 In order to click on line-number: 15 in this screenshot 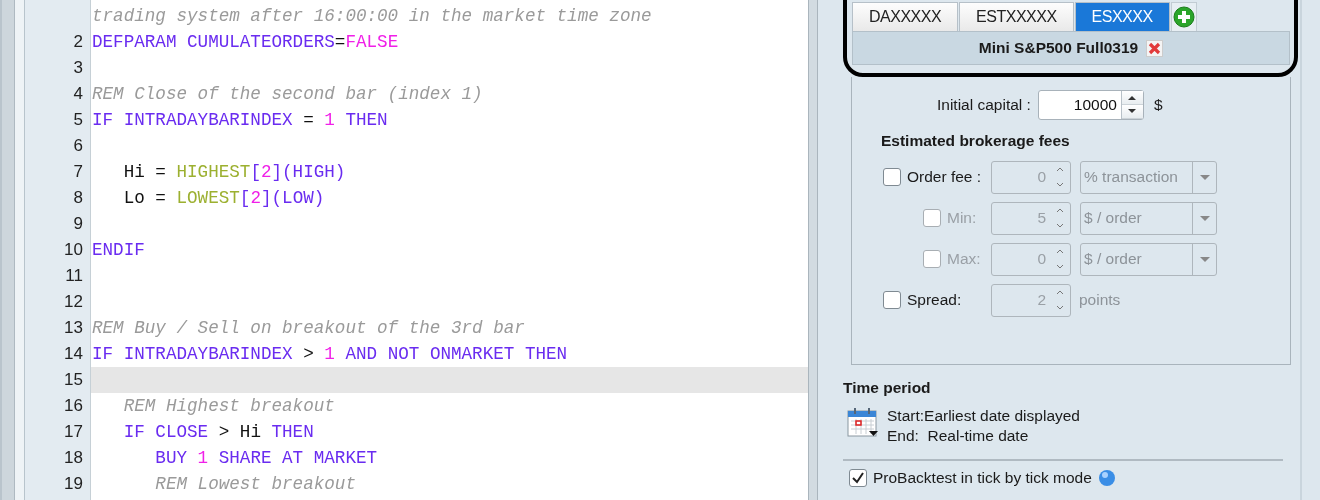, I will do `click(73, 380)`.